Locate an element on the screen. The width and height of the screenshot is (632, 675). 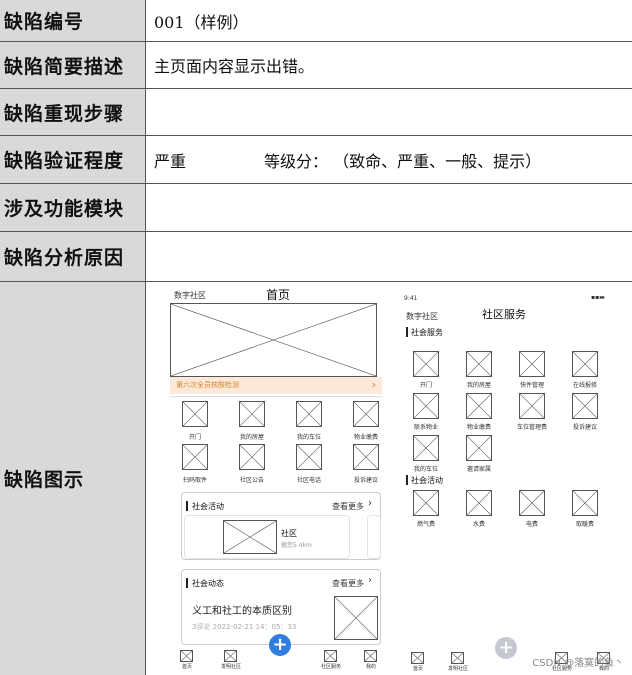
activity-image-placeholder is located at coordinates (250, 537).